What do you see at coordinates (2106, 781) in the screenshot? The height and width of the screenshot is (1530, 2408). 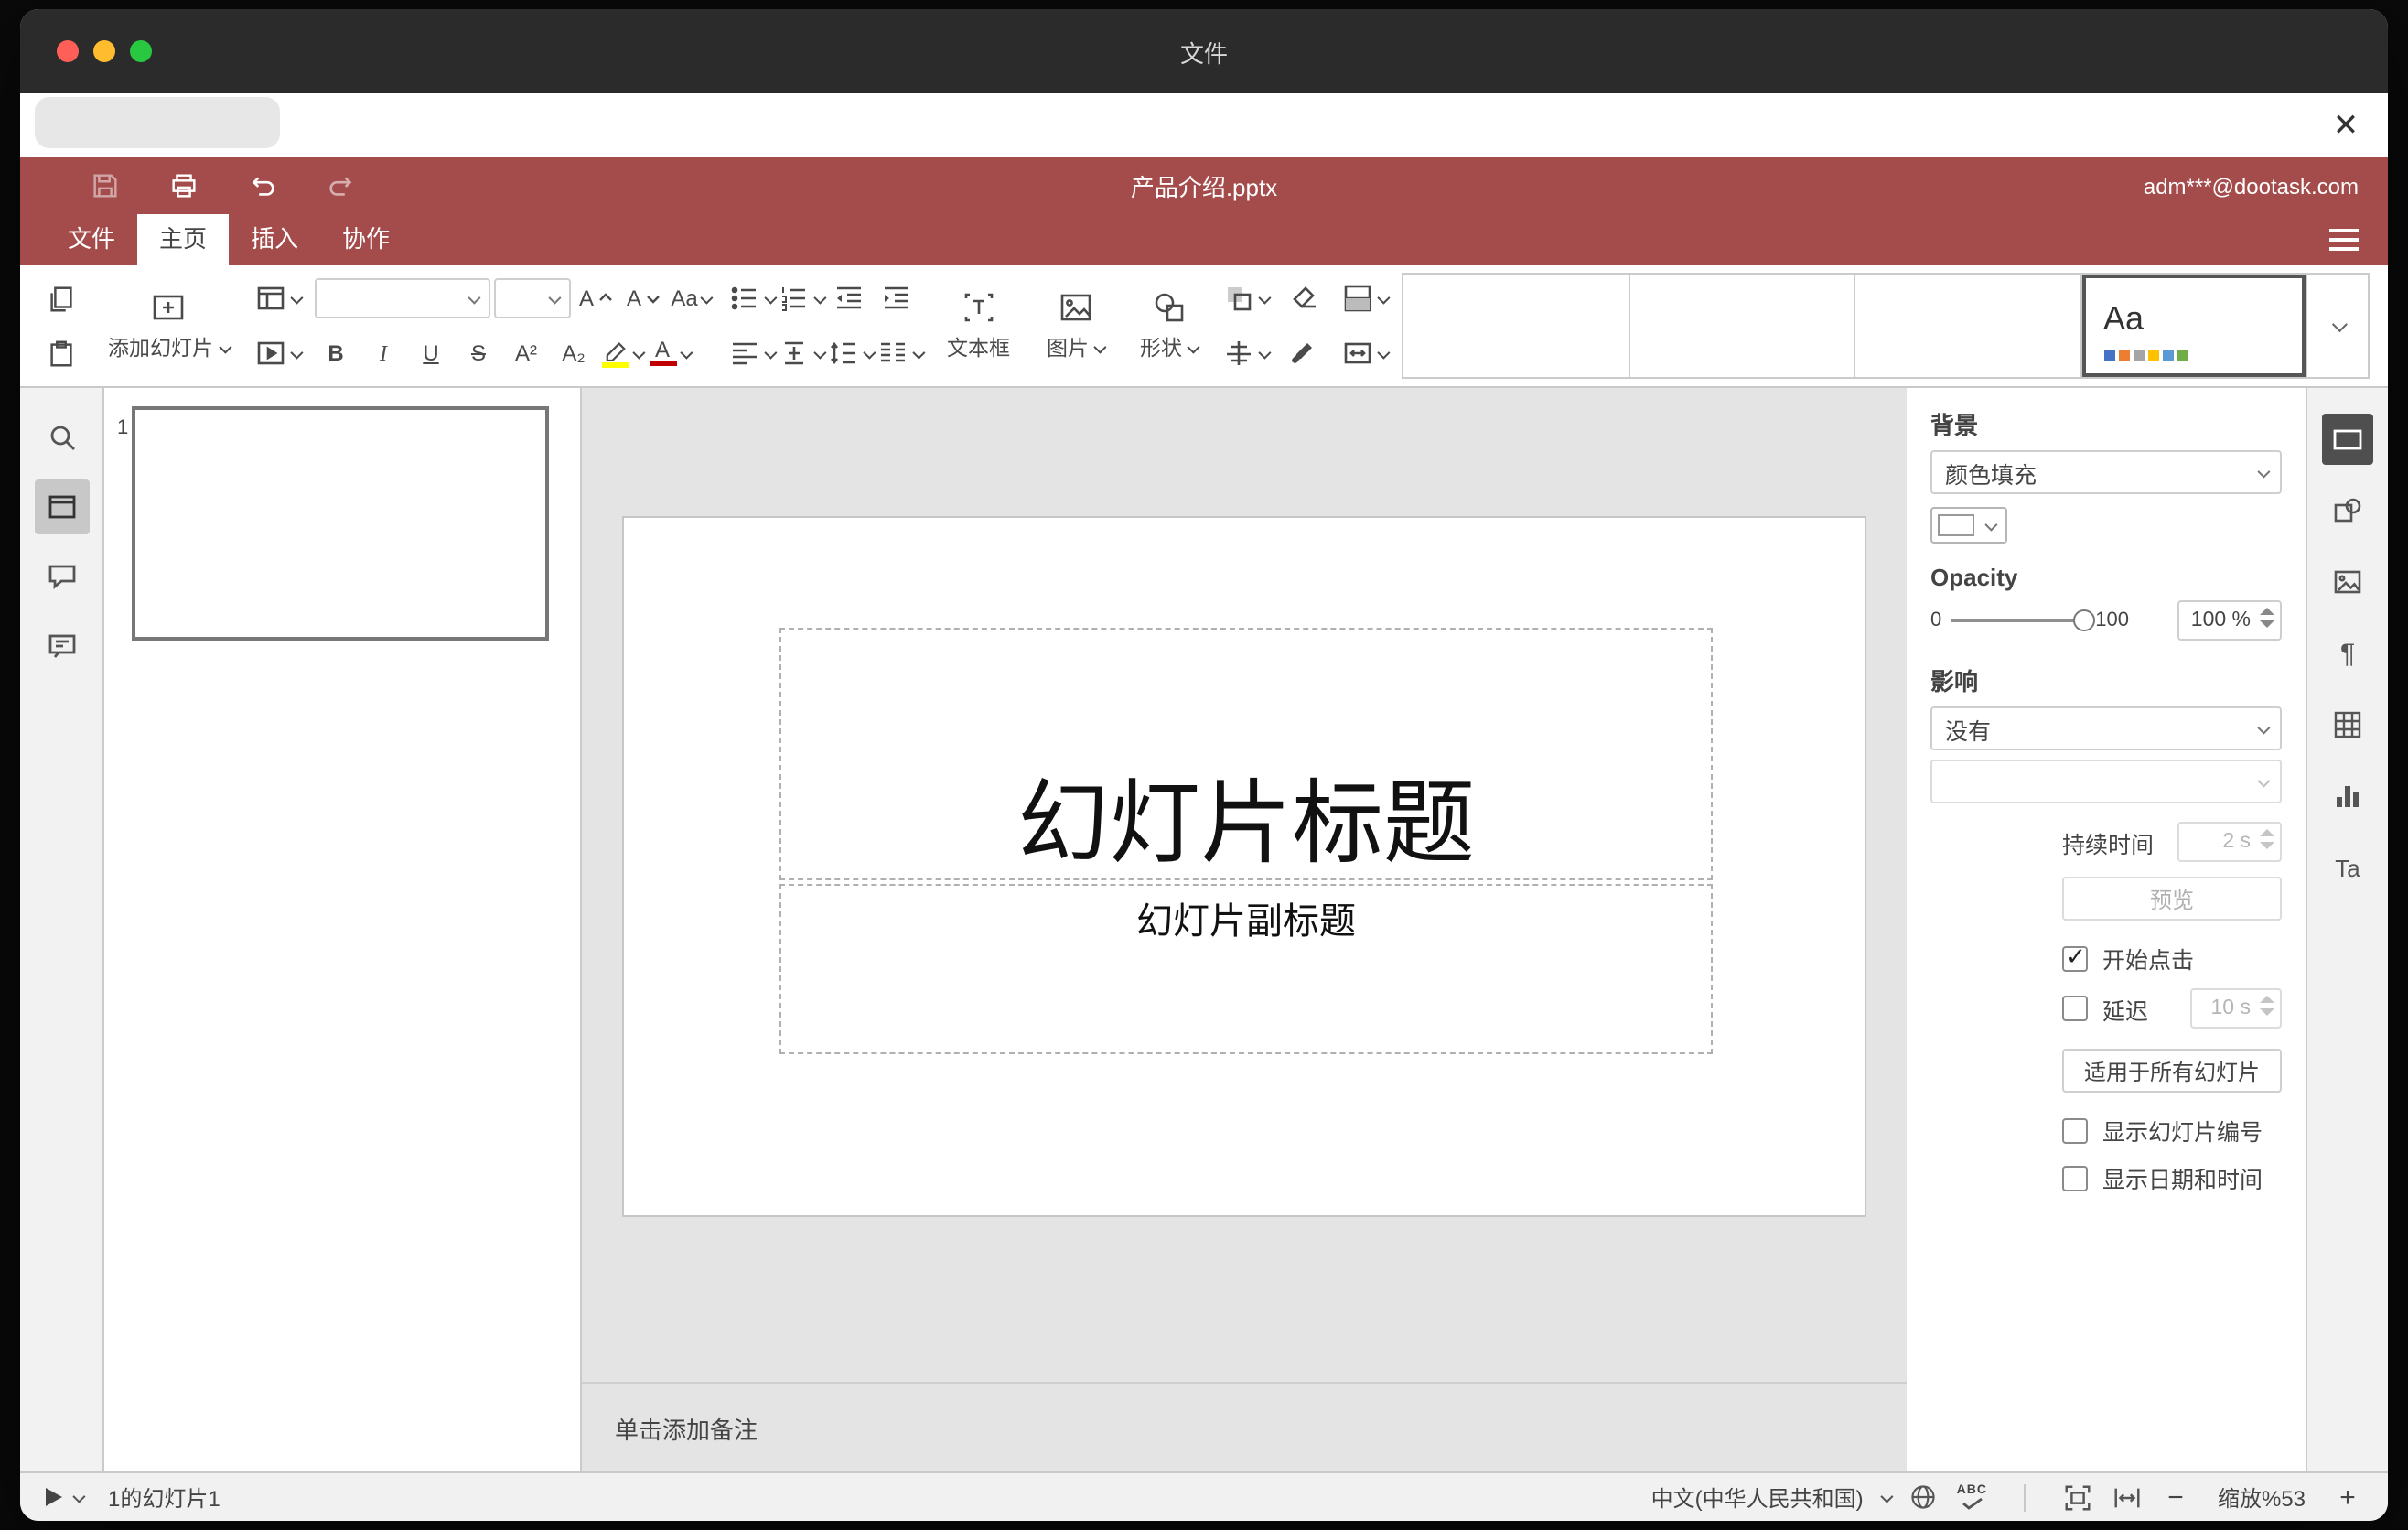 I see `effect-variant-select` at bounding box center [2106, 781].